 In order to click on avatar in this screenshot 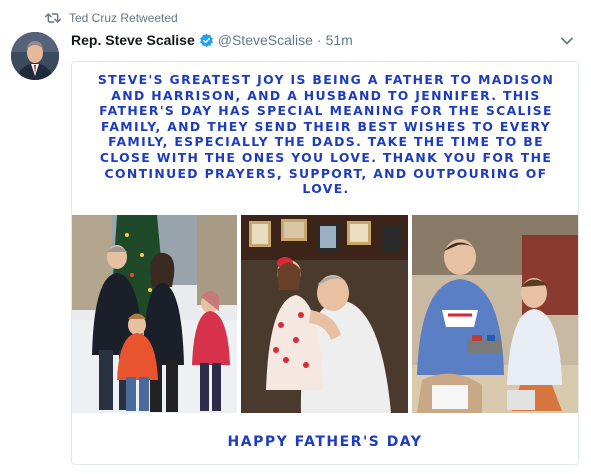, I will do `click(35, 56)`.